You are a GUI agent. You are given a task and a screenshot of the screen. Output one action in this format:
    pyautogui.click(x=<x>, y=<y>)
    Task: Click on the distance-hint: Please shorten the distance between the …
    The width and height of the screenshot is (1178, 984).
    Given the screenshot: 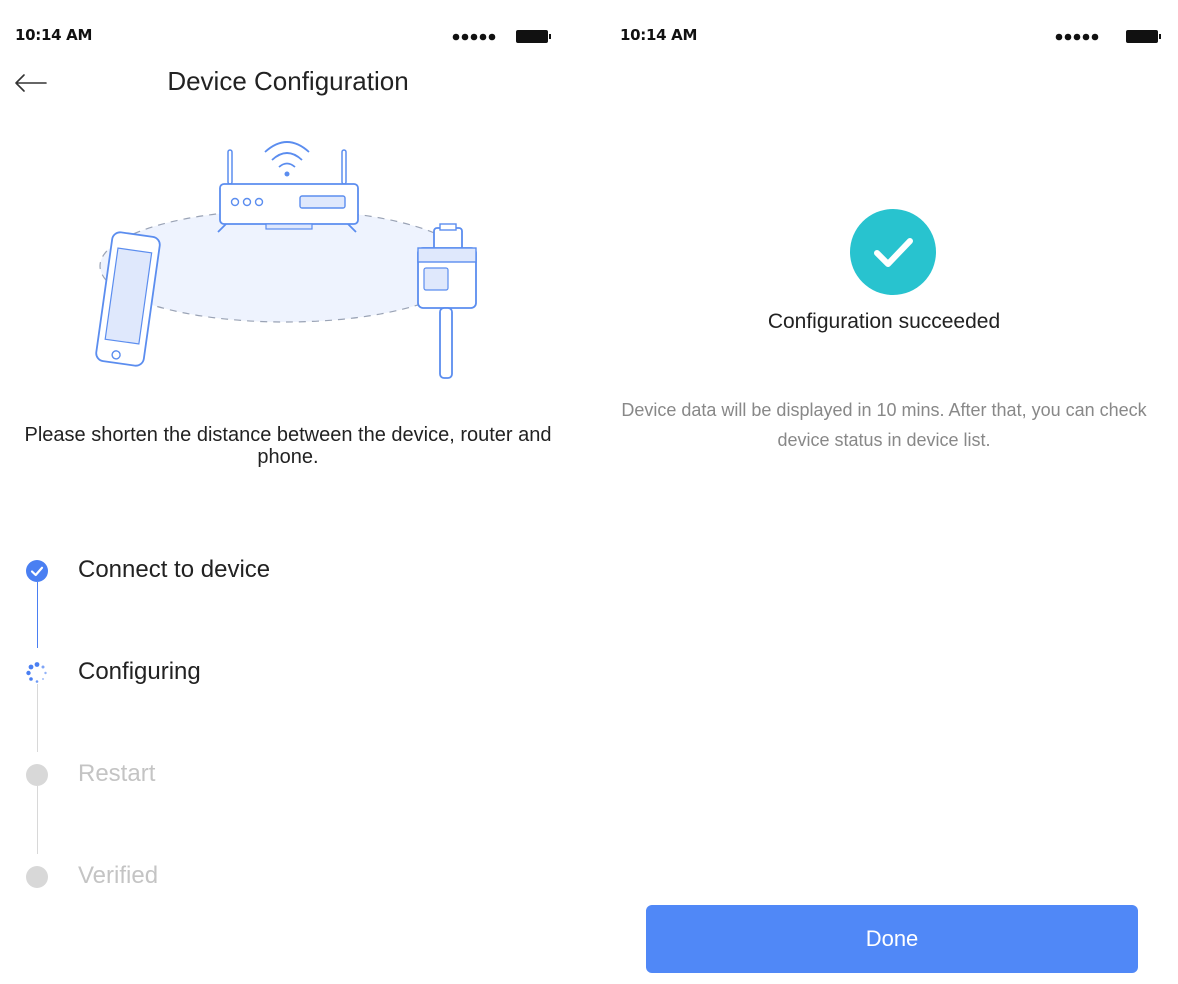 What is the action you would take?
    pyautogui.click(x=288, y=446)
    